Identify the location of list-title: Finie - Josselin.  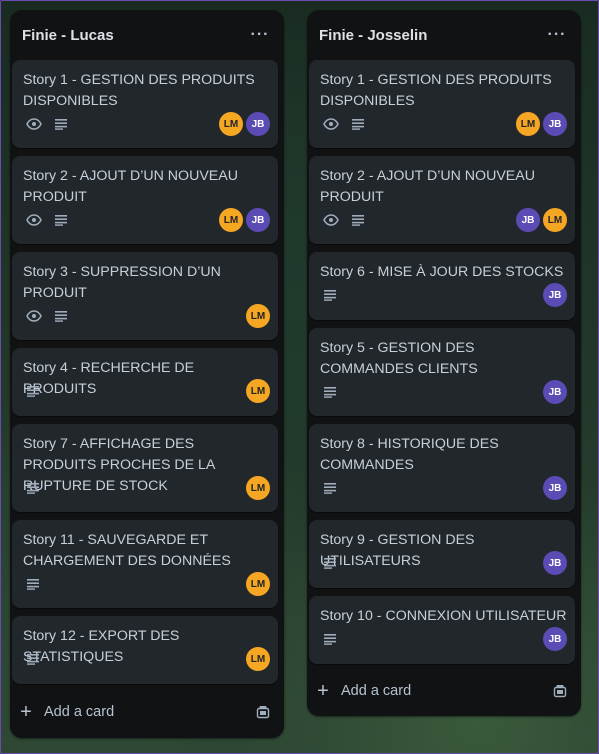
(373, 35).